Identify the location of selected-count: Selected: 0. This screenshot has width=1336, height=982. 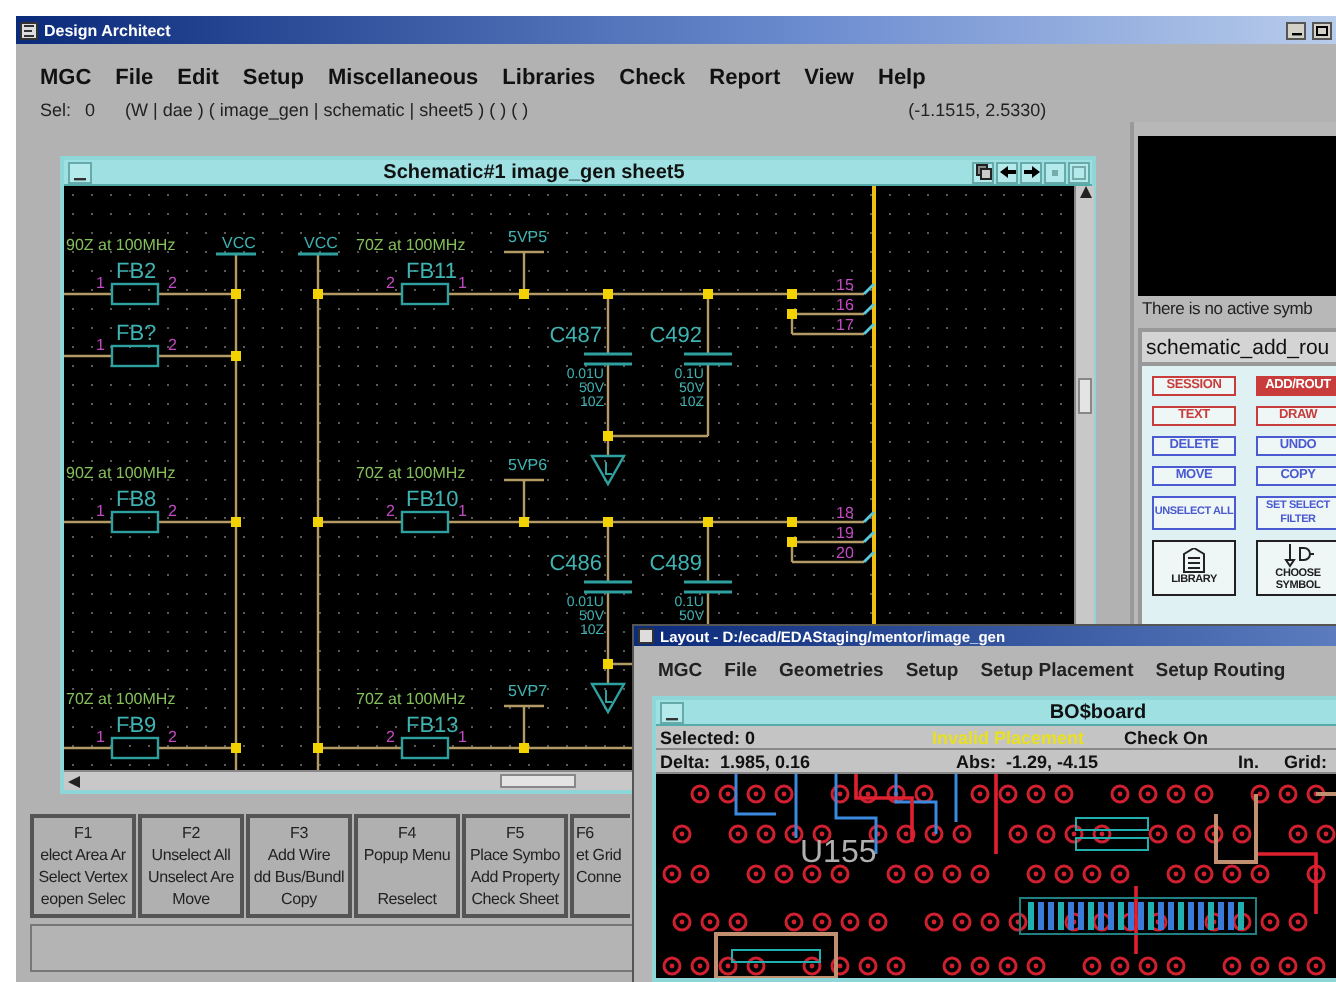
(709, 737).